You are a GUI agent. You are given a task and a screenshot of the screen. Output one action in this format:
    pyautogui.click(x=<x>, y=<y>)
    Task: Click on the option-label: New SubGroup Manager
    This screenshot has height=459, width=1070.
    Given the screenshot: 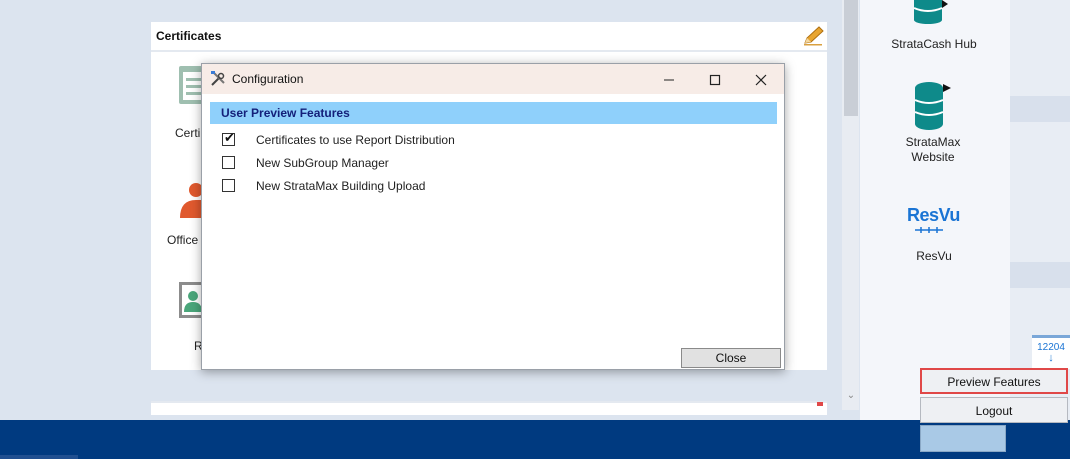 What is the action you would take?
    pyautogui.click(x=322, y=163)
    